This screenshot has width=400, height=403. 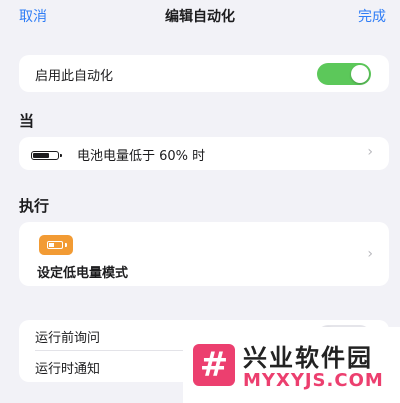 I want to click on action-card: 设定低电量模式 ›, so click(x=204, y=254).